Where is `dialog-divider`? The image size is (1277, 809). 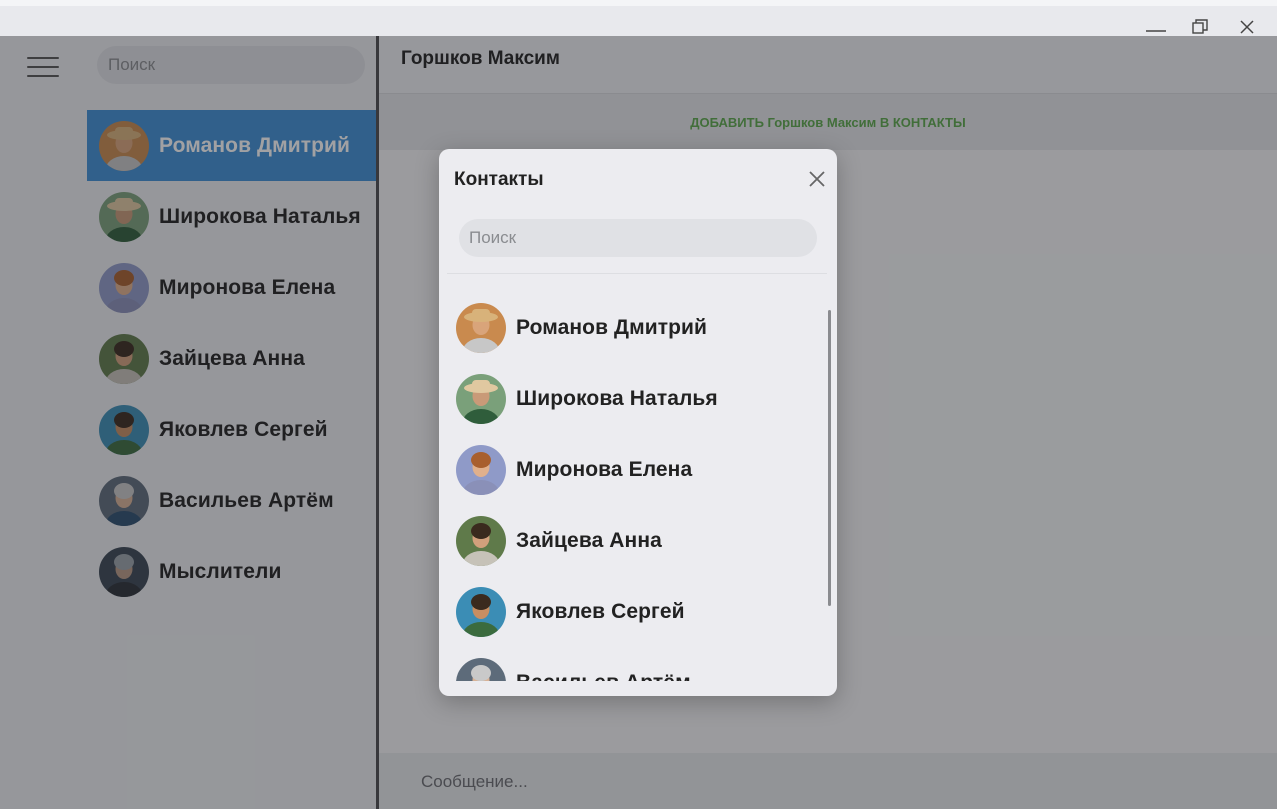 dialog-divider is located at coordinates (637, 273).